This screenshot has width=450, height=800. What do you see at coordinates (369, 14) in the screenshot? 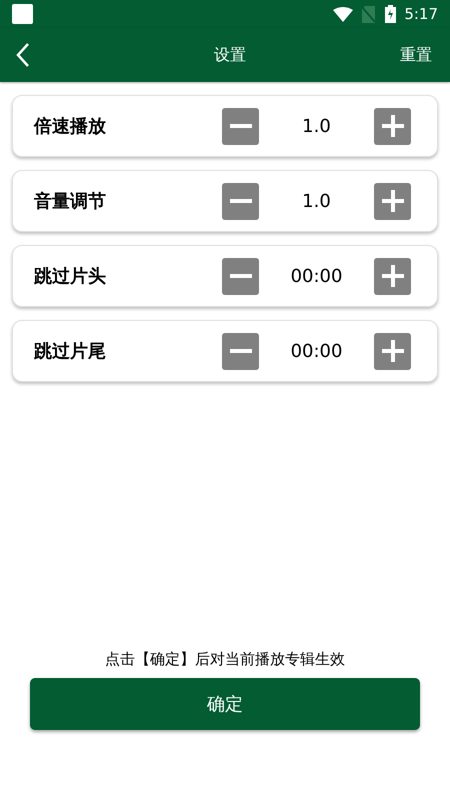
I see `no-sim-icon` at bounding box center [369, 14].